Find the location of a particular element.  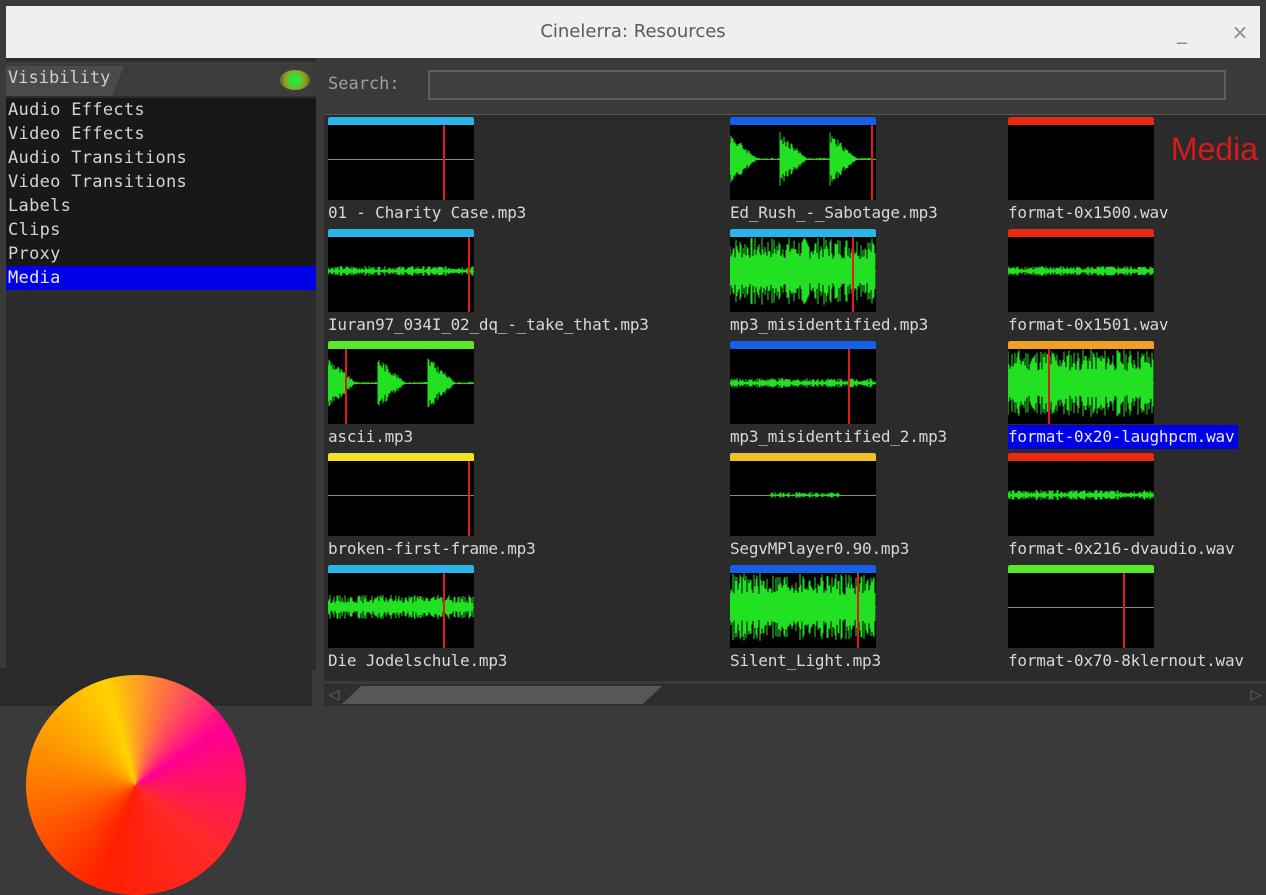

horizontal-scrollbar: ◁ ▷ is located at coordinates (795, 695).